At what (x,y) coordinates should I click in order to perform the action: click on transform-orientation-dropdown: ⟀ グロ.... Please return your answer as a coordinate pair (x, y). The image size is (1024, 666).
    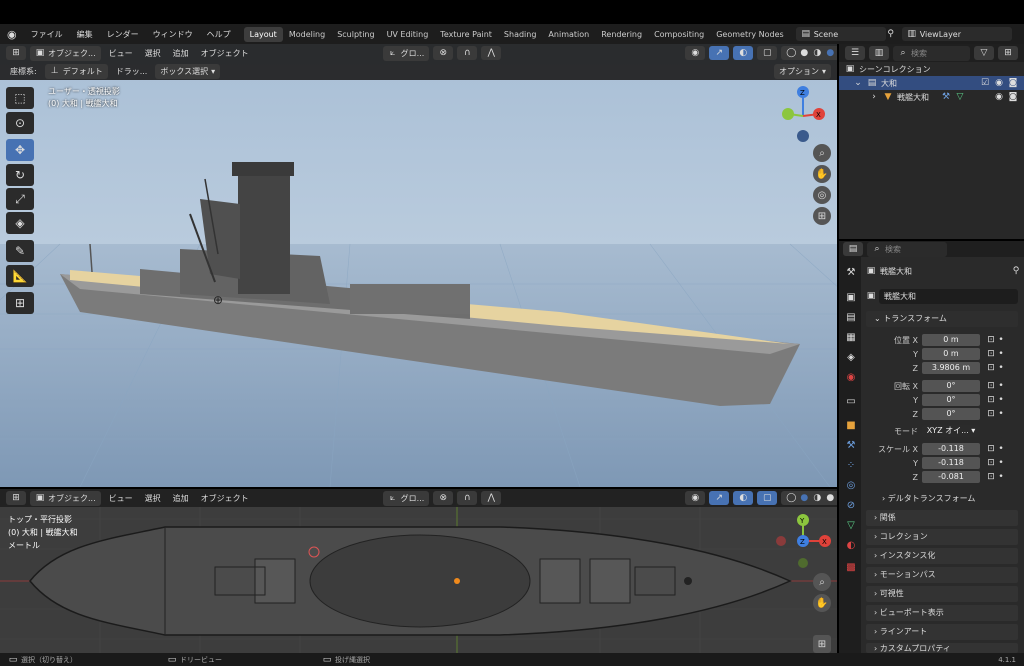
    Looking at the image, I should click on (406, 53).